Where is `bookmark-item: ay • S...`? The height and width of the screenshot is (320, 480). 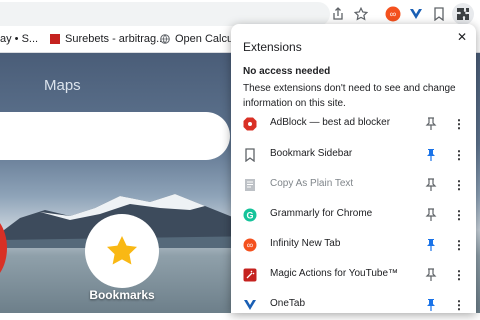
bookmark-item: ay • S... is located at coordinates (19, 39).